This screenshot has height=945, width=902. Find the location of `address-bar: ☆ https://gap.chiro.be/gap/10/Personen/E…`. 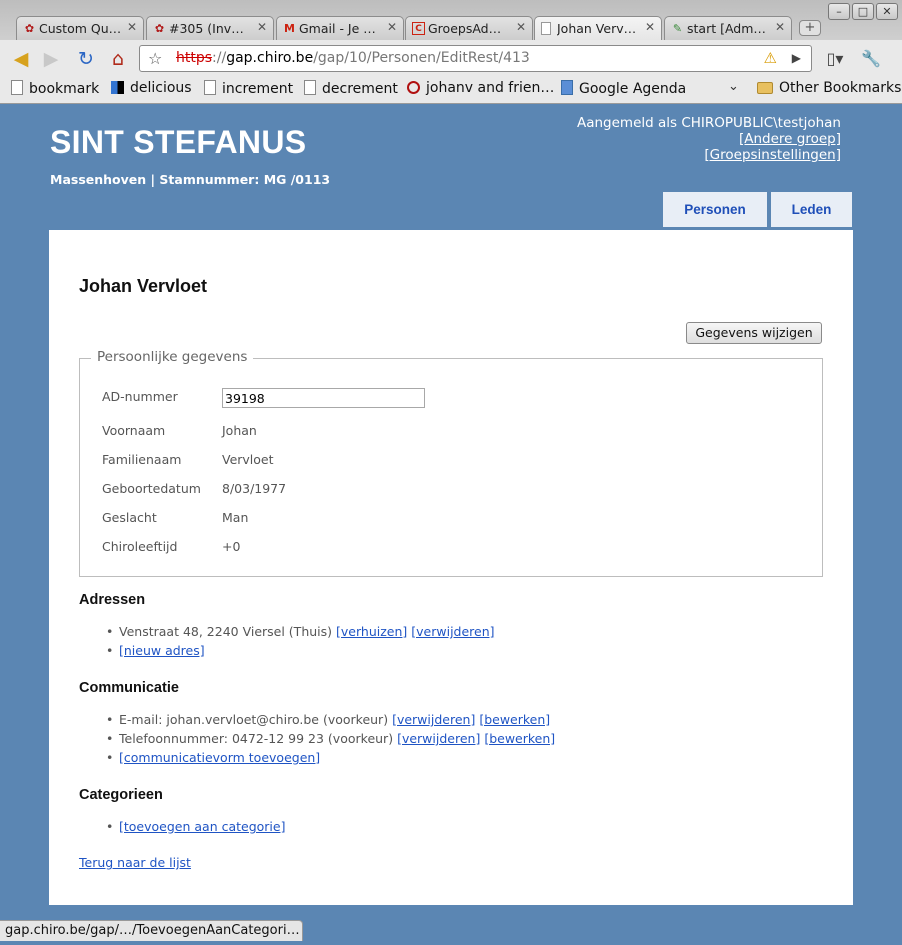

address-bar: ☆ https://gap.chiro.be/gap/10/Personen/E… is located at coordinates (475, 58).